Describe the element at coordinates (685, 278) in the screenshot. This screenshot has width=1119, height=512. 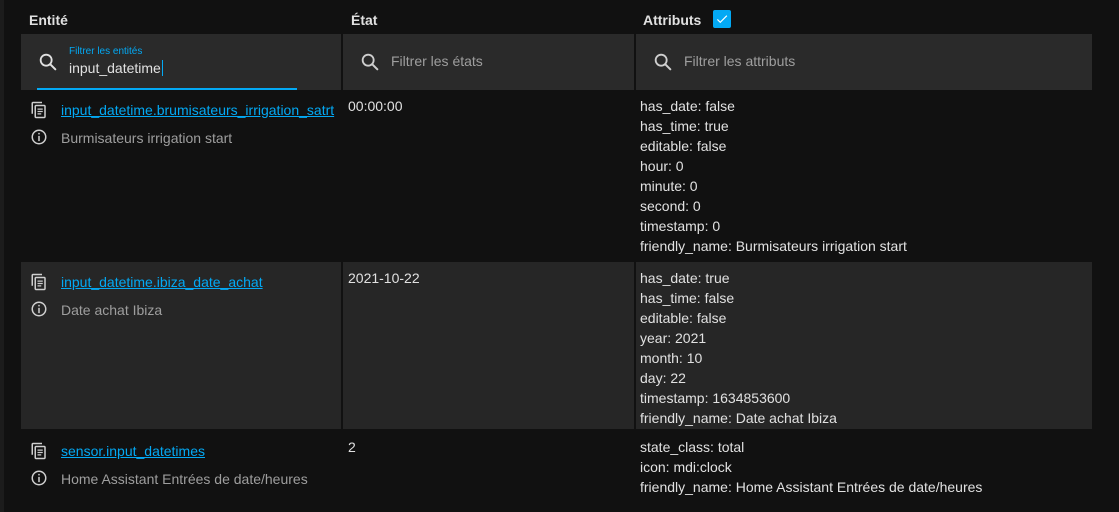
I see `attribute-item: has_date: true` at that location.